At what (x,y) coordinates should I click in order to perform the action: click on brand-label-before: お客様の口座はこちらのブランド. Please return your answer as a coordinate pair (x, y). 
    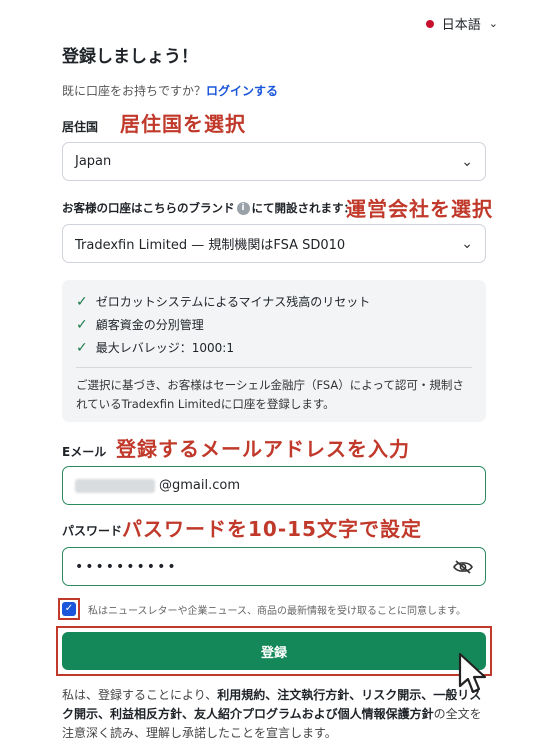
    Looking at the image, I should click on (148, 208).